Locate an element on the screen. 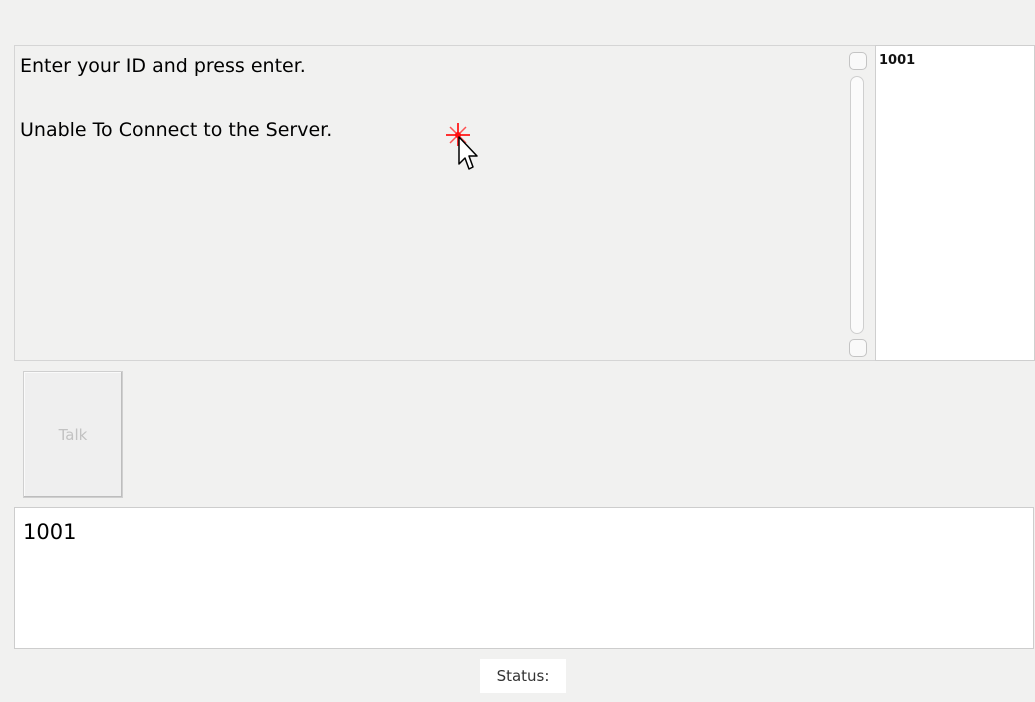  message-line: Enter your ID and press enter. is located at coordinates (163, 66).